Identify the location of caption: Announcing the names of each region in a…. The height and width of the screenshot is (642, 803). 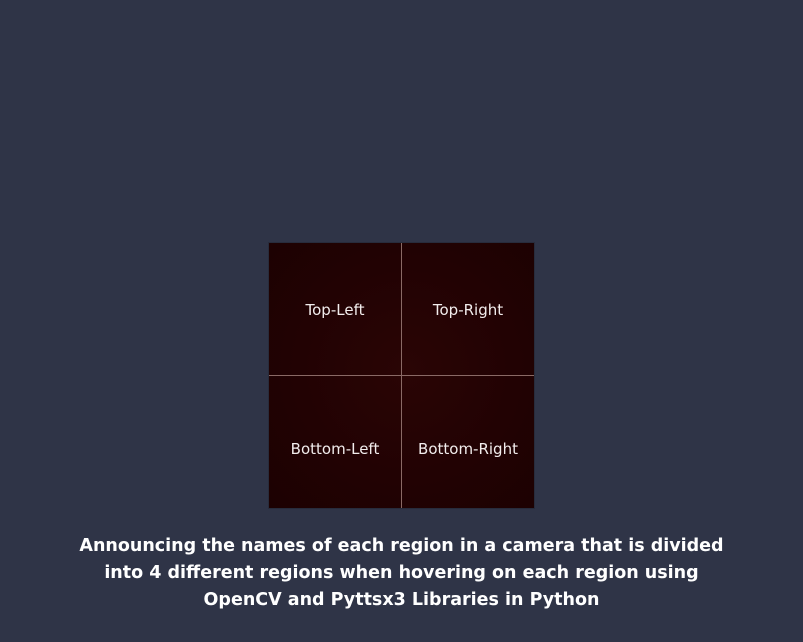
(401, 573).